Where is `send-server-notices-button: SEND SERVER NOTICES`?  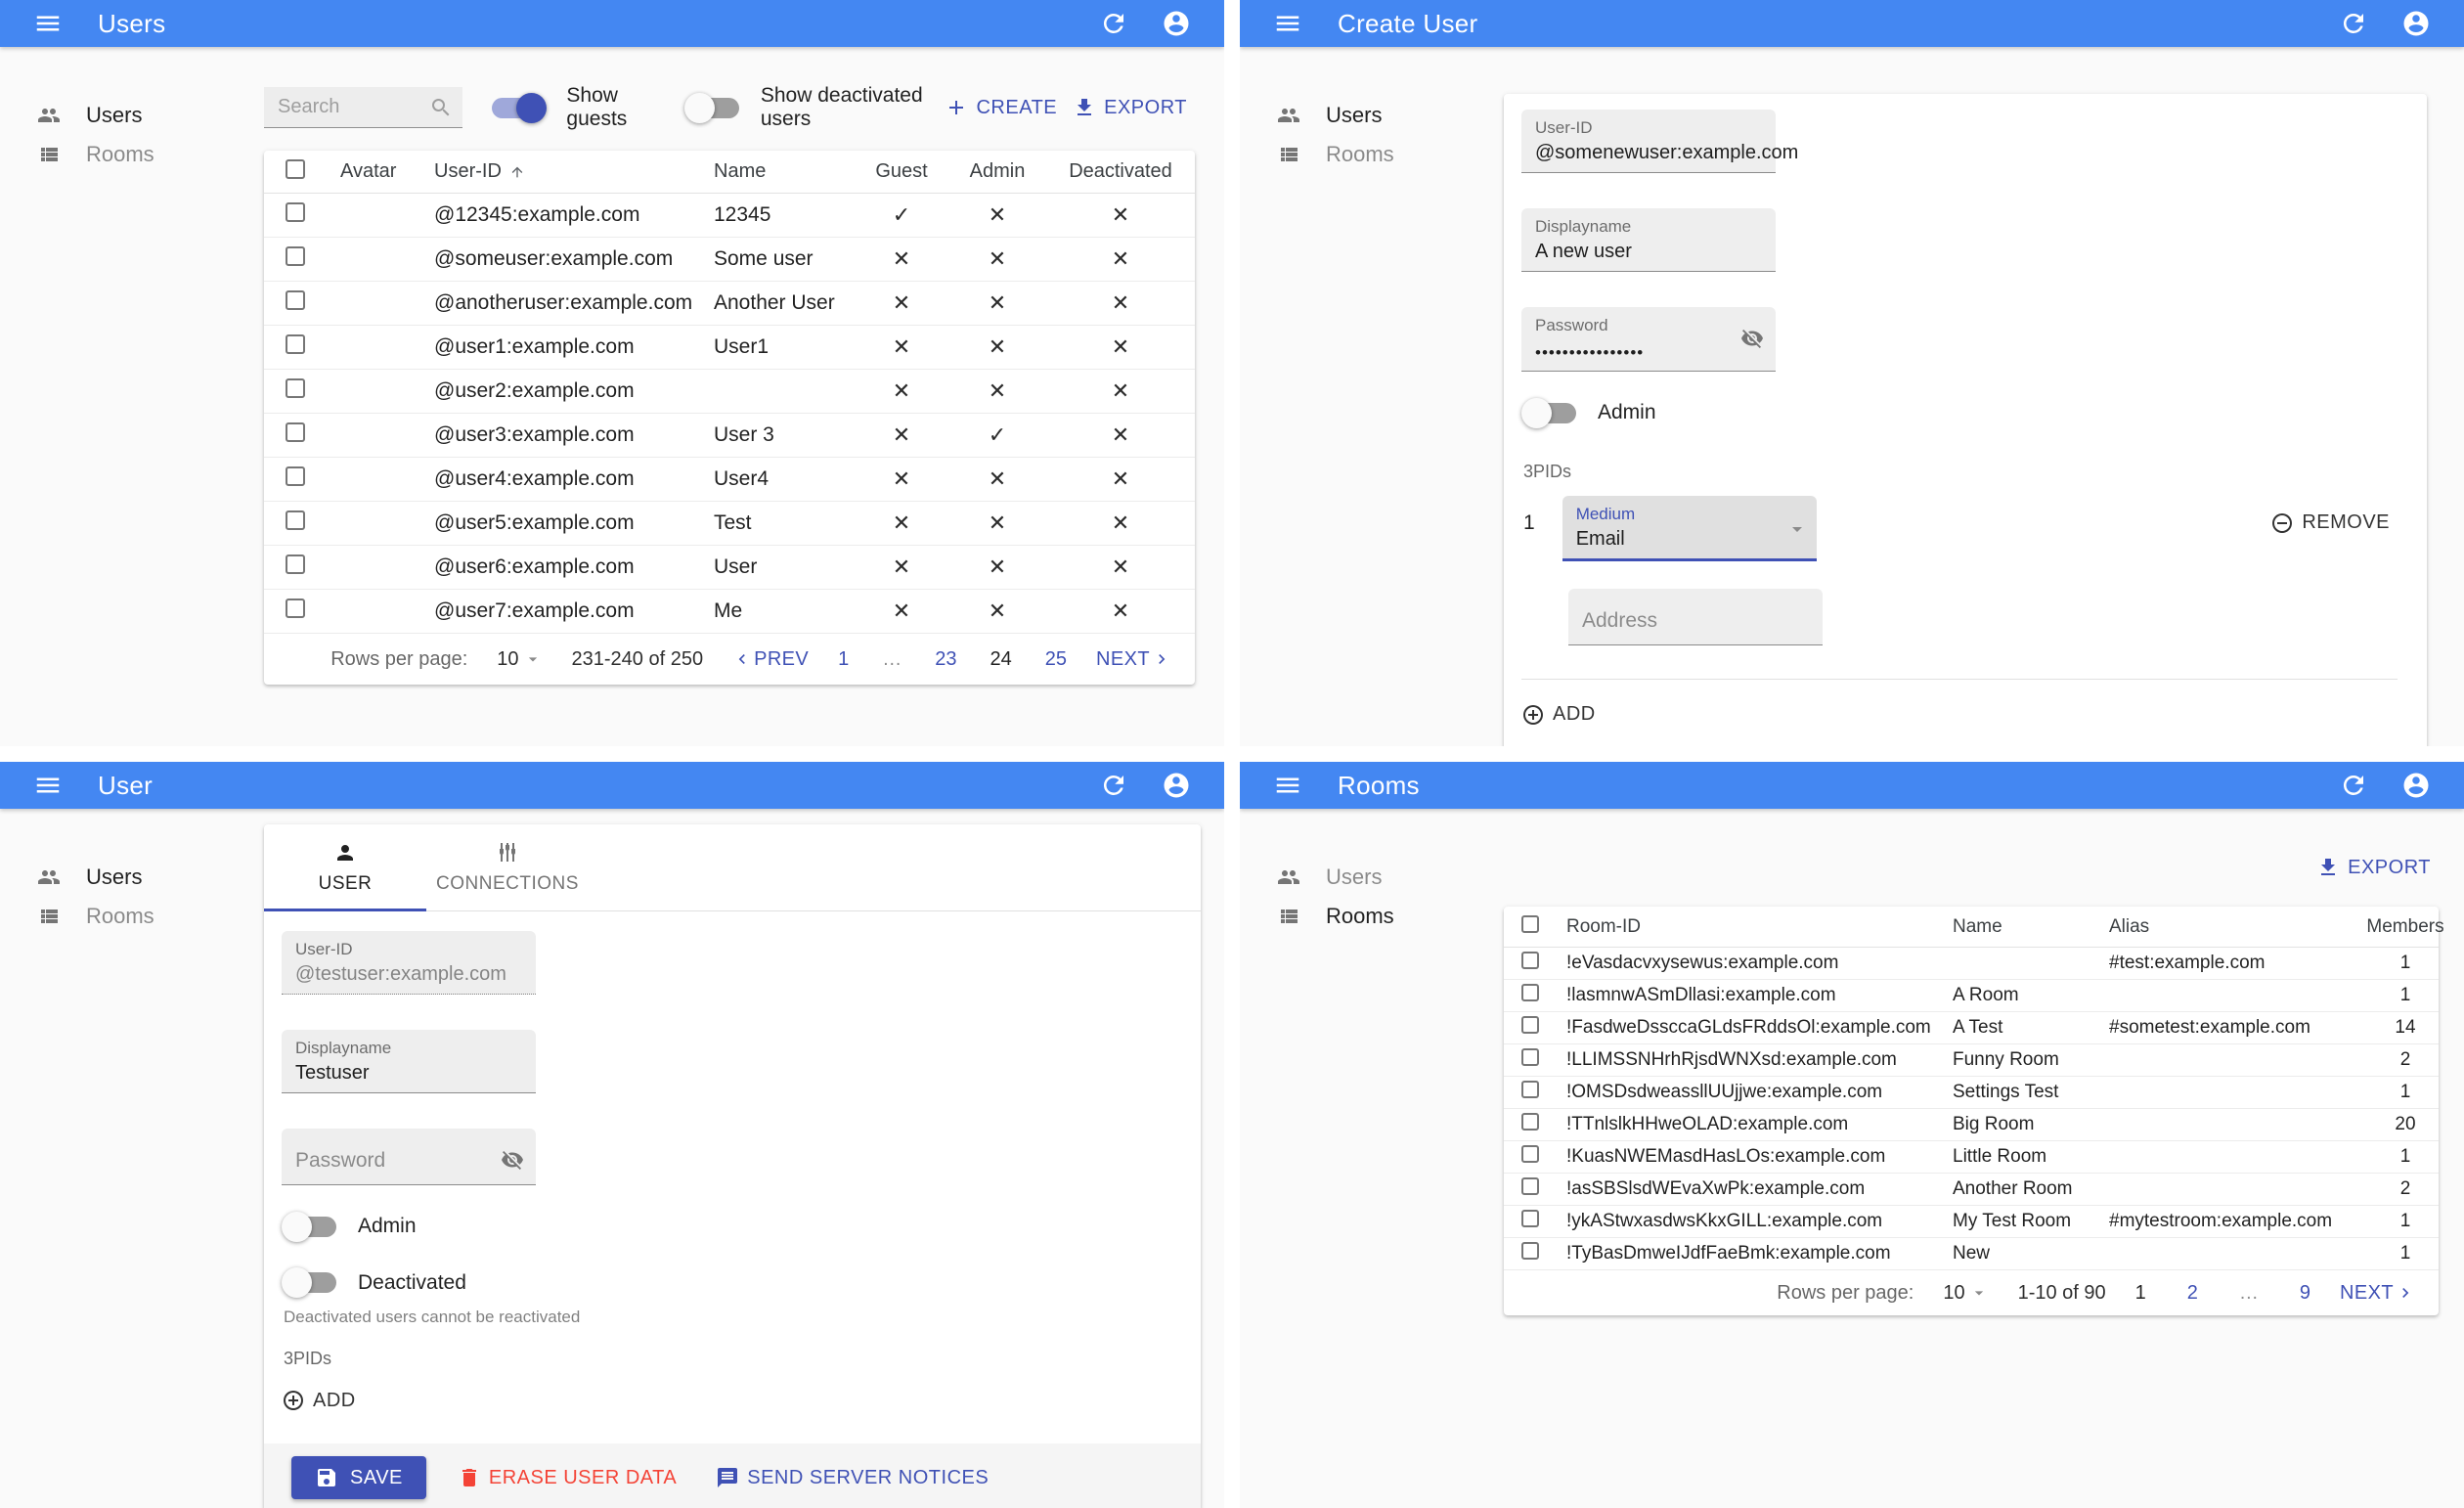 send-server-notices-button: SEND SERVER NOTICES is located at coordinates (852, 1477).